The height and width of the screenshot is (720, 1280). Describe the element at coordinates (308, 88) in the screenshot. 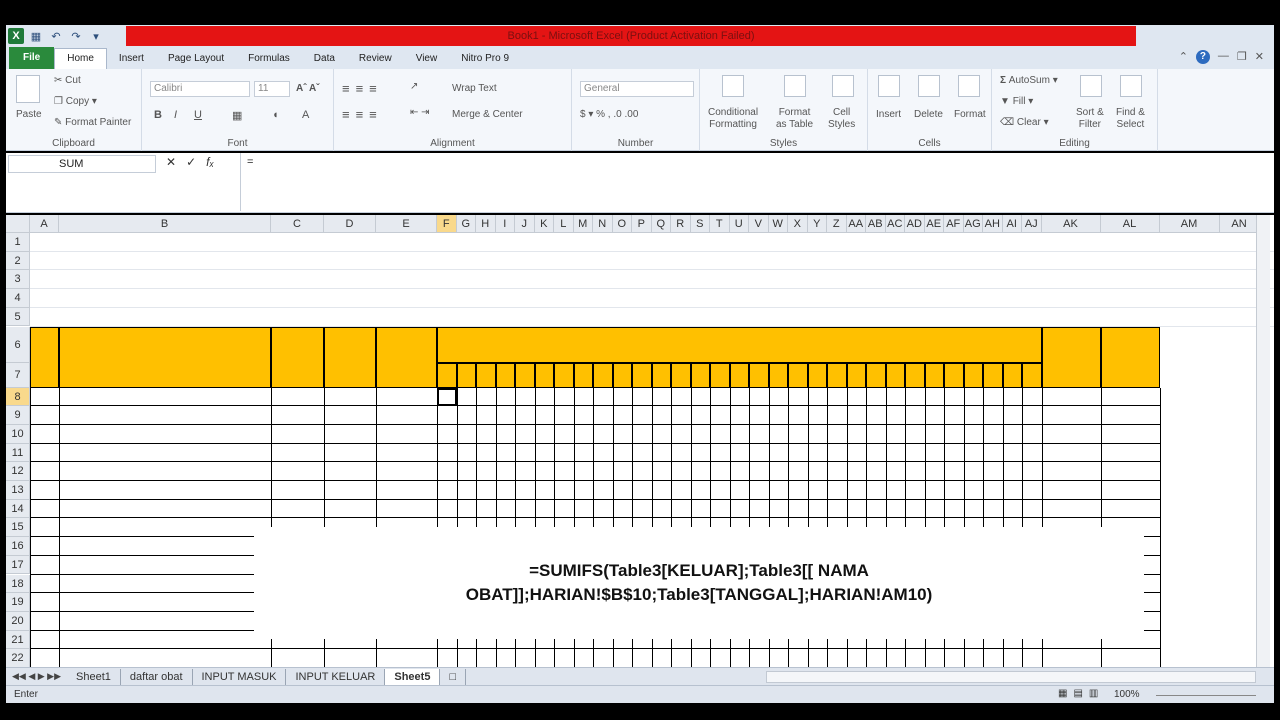

I see `grow-font-icon: Aˆ Aˇ` at that location.